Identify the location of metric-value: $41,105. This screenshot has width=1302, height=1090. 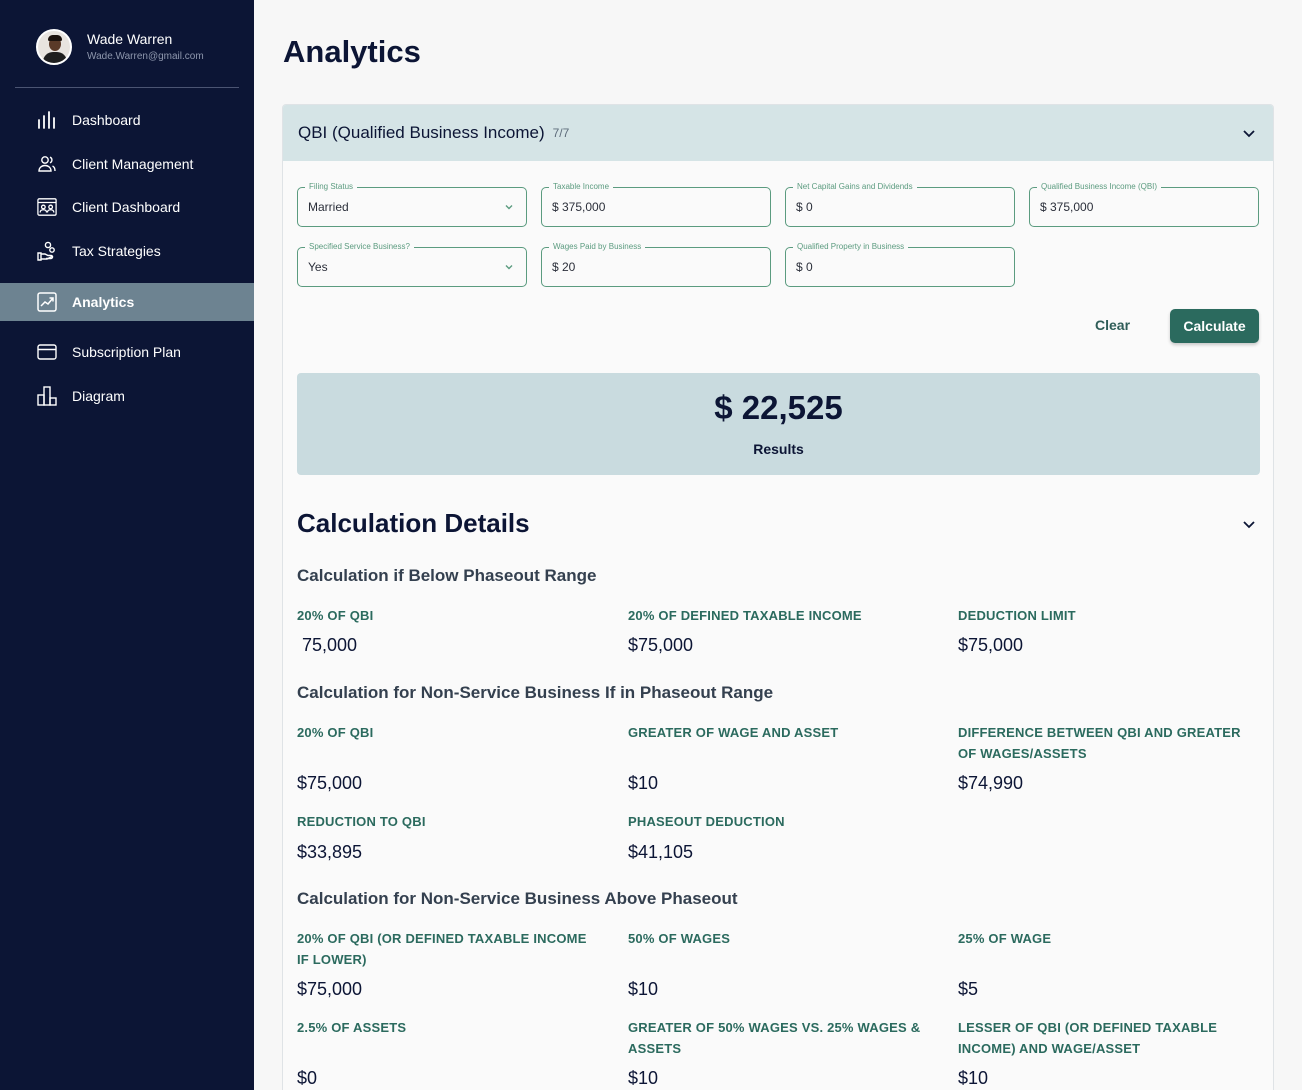
(661, 852).